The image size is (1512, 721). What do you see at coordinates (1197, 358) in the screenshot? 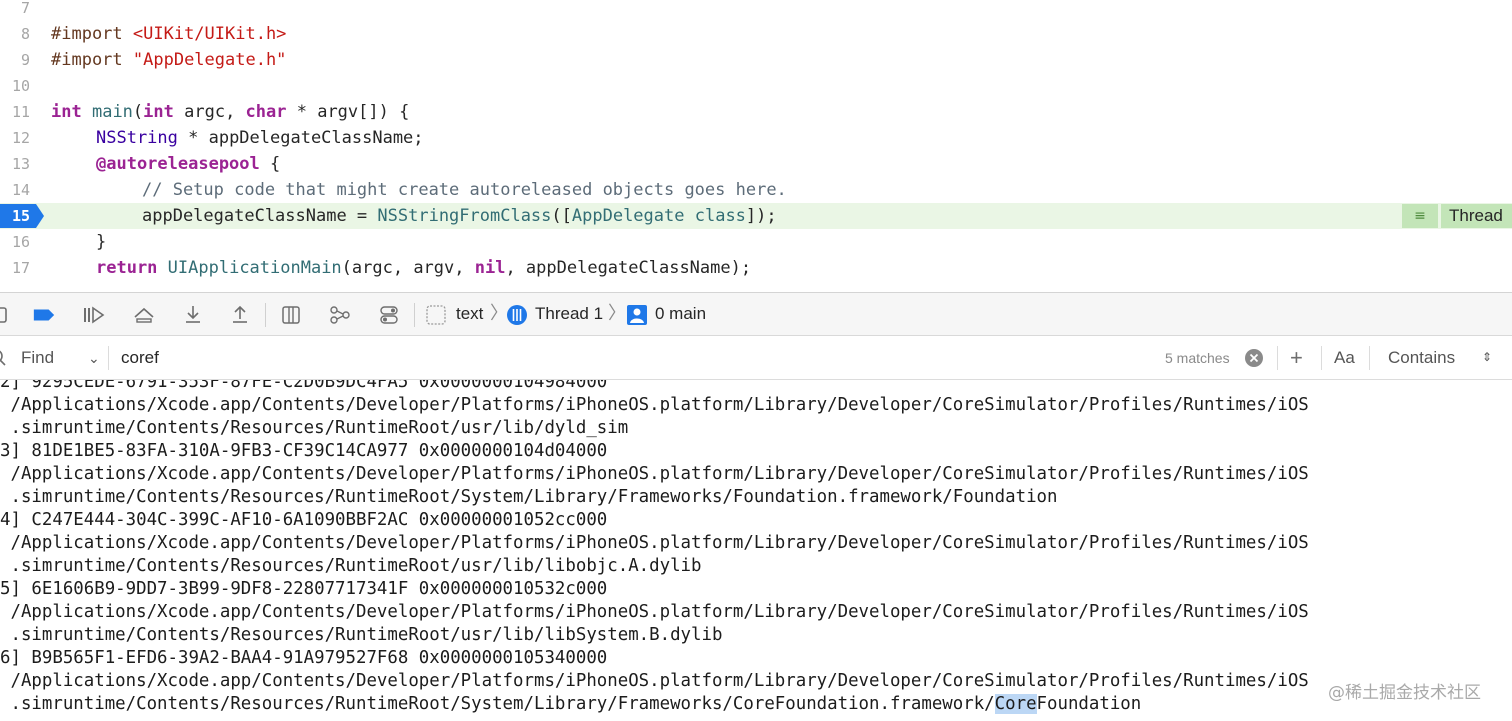
I see `match-count: 5 matches` at bounding box center [1197, 358].